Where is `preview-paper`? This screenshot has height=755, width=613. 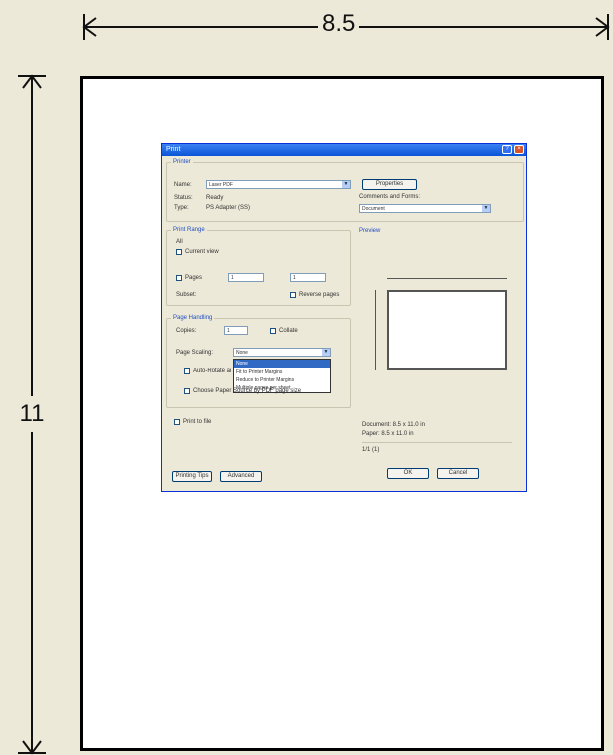
preview-paper is located at coordinates (447, 330).